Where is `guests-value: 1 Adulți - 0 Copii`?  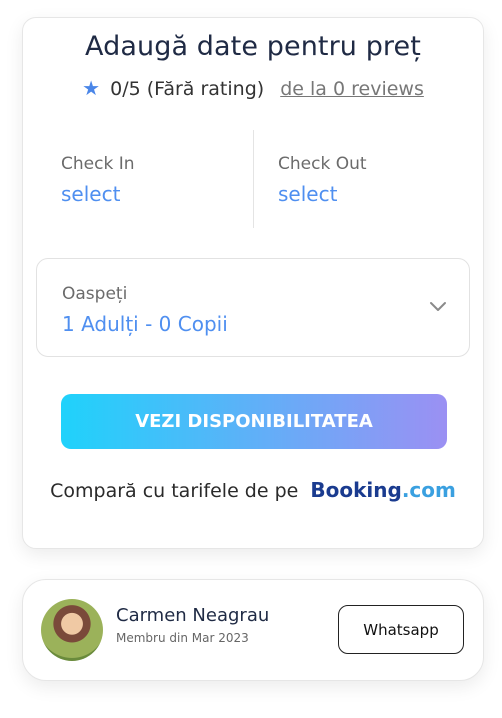 guests-value: 1 Adulți - 0 Copii is located at coordinates (145, 324).